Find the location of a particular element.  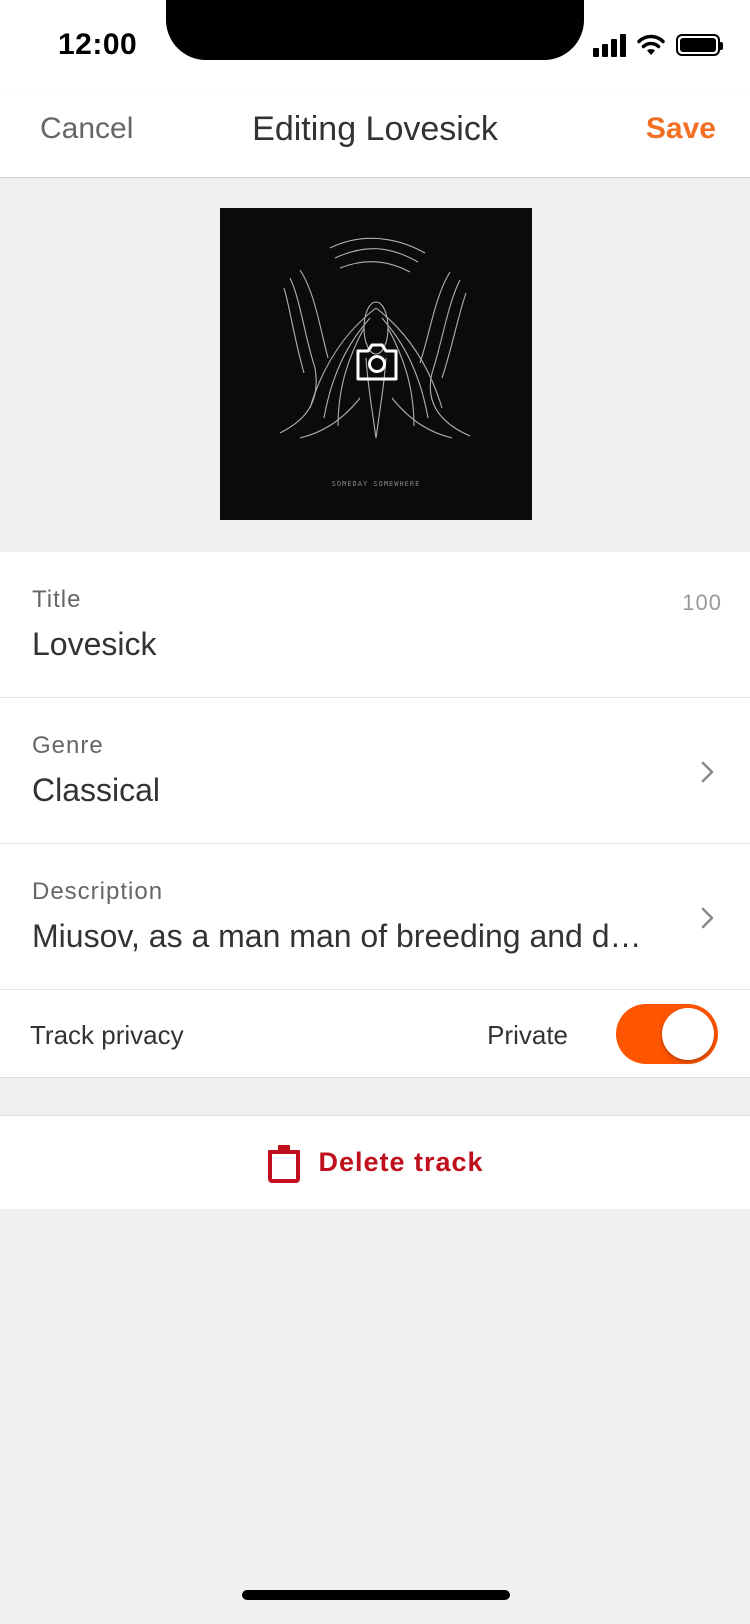

toggle-knob is located at coordinates (688, 1034).